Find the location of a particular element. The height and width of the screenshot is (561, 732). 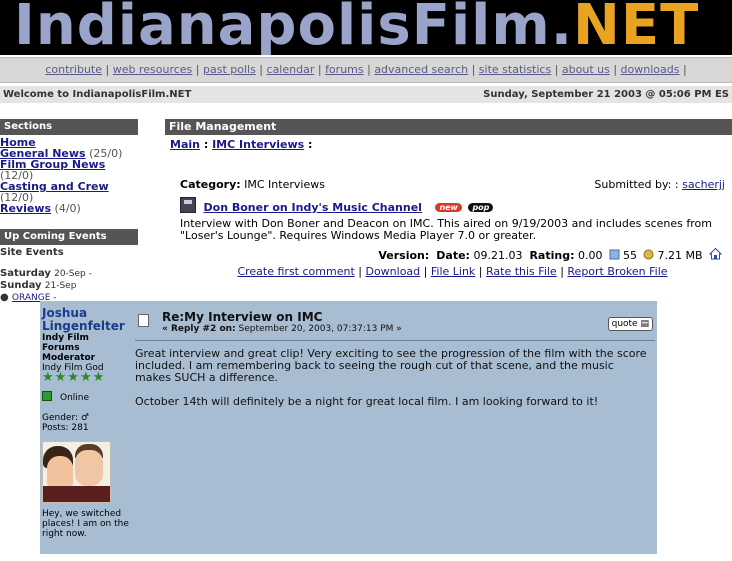

download-count-icon is located at coordinates (614, 254).